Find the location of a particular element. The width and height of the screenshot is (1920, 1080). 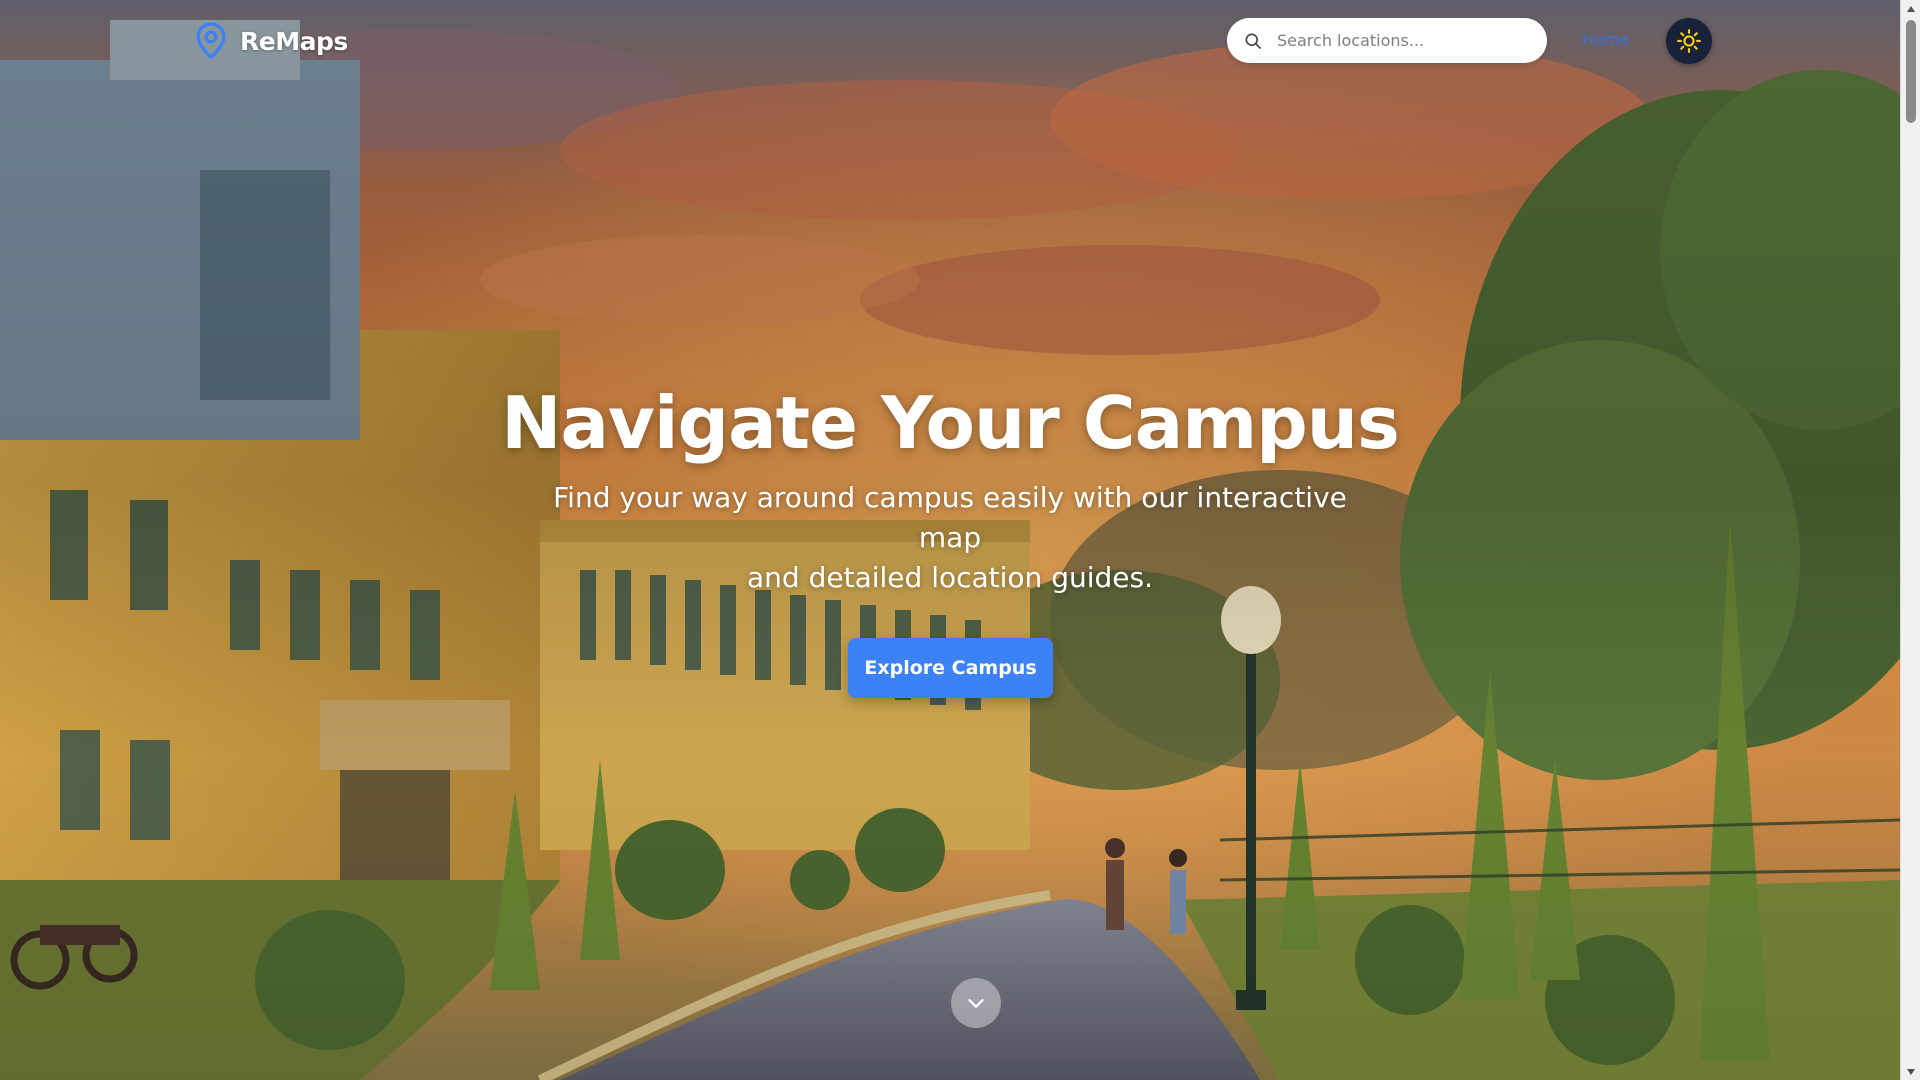

theme-toggle-button is located at coordinates (1689, 41).